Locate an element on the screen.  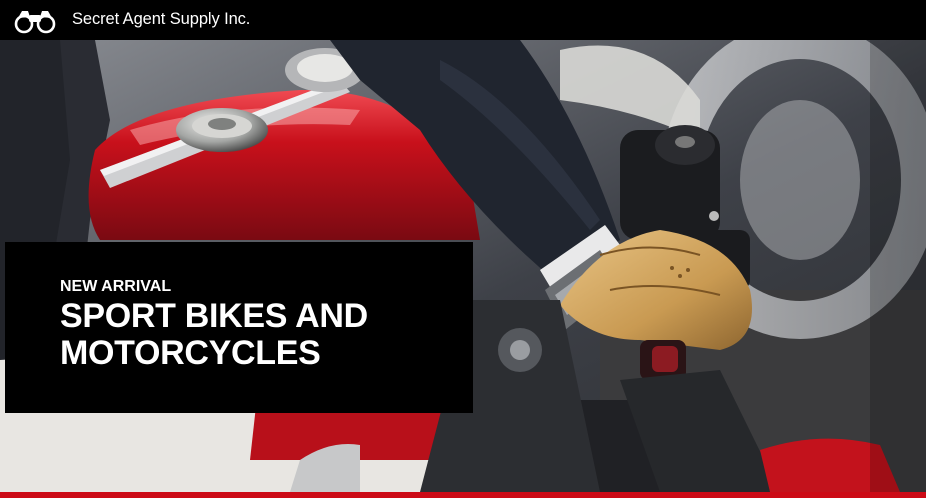
headline-line-2: MOTORCYCLES is located at coordinates (190, 353).